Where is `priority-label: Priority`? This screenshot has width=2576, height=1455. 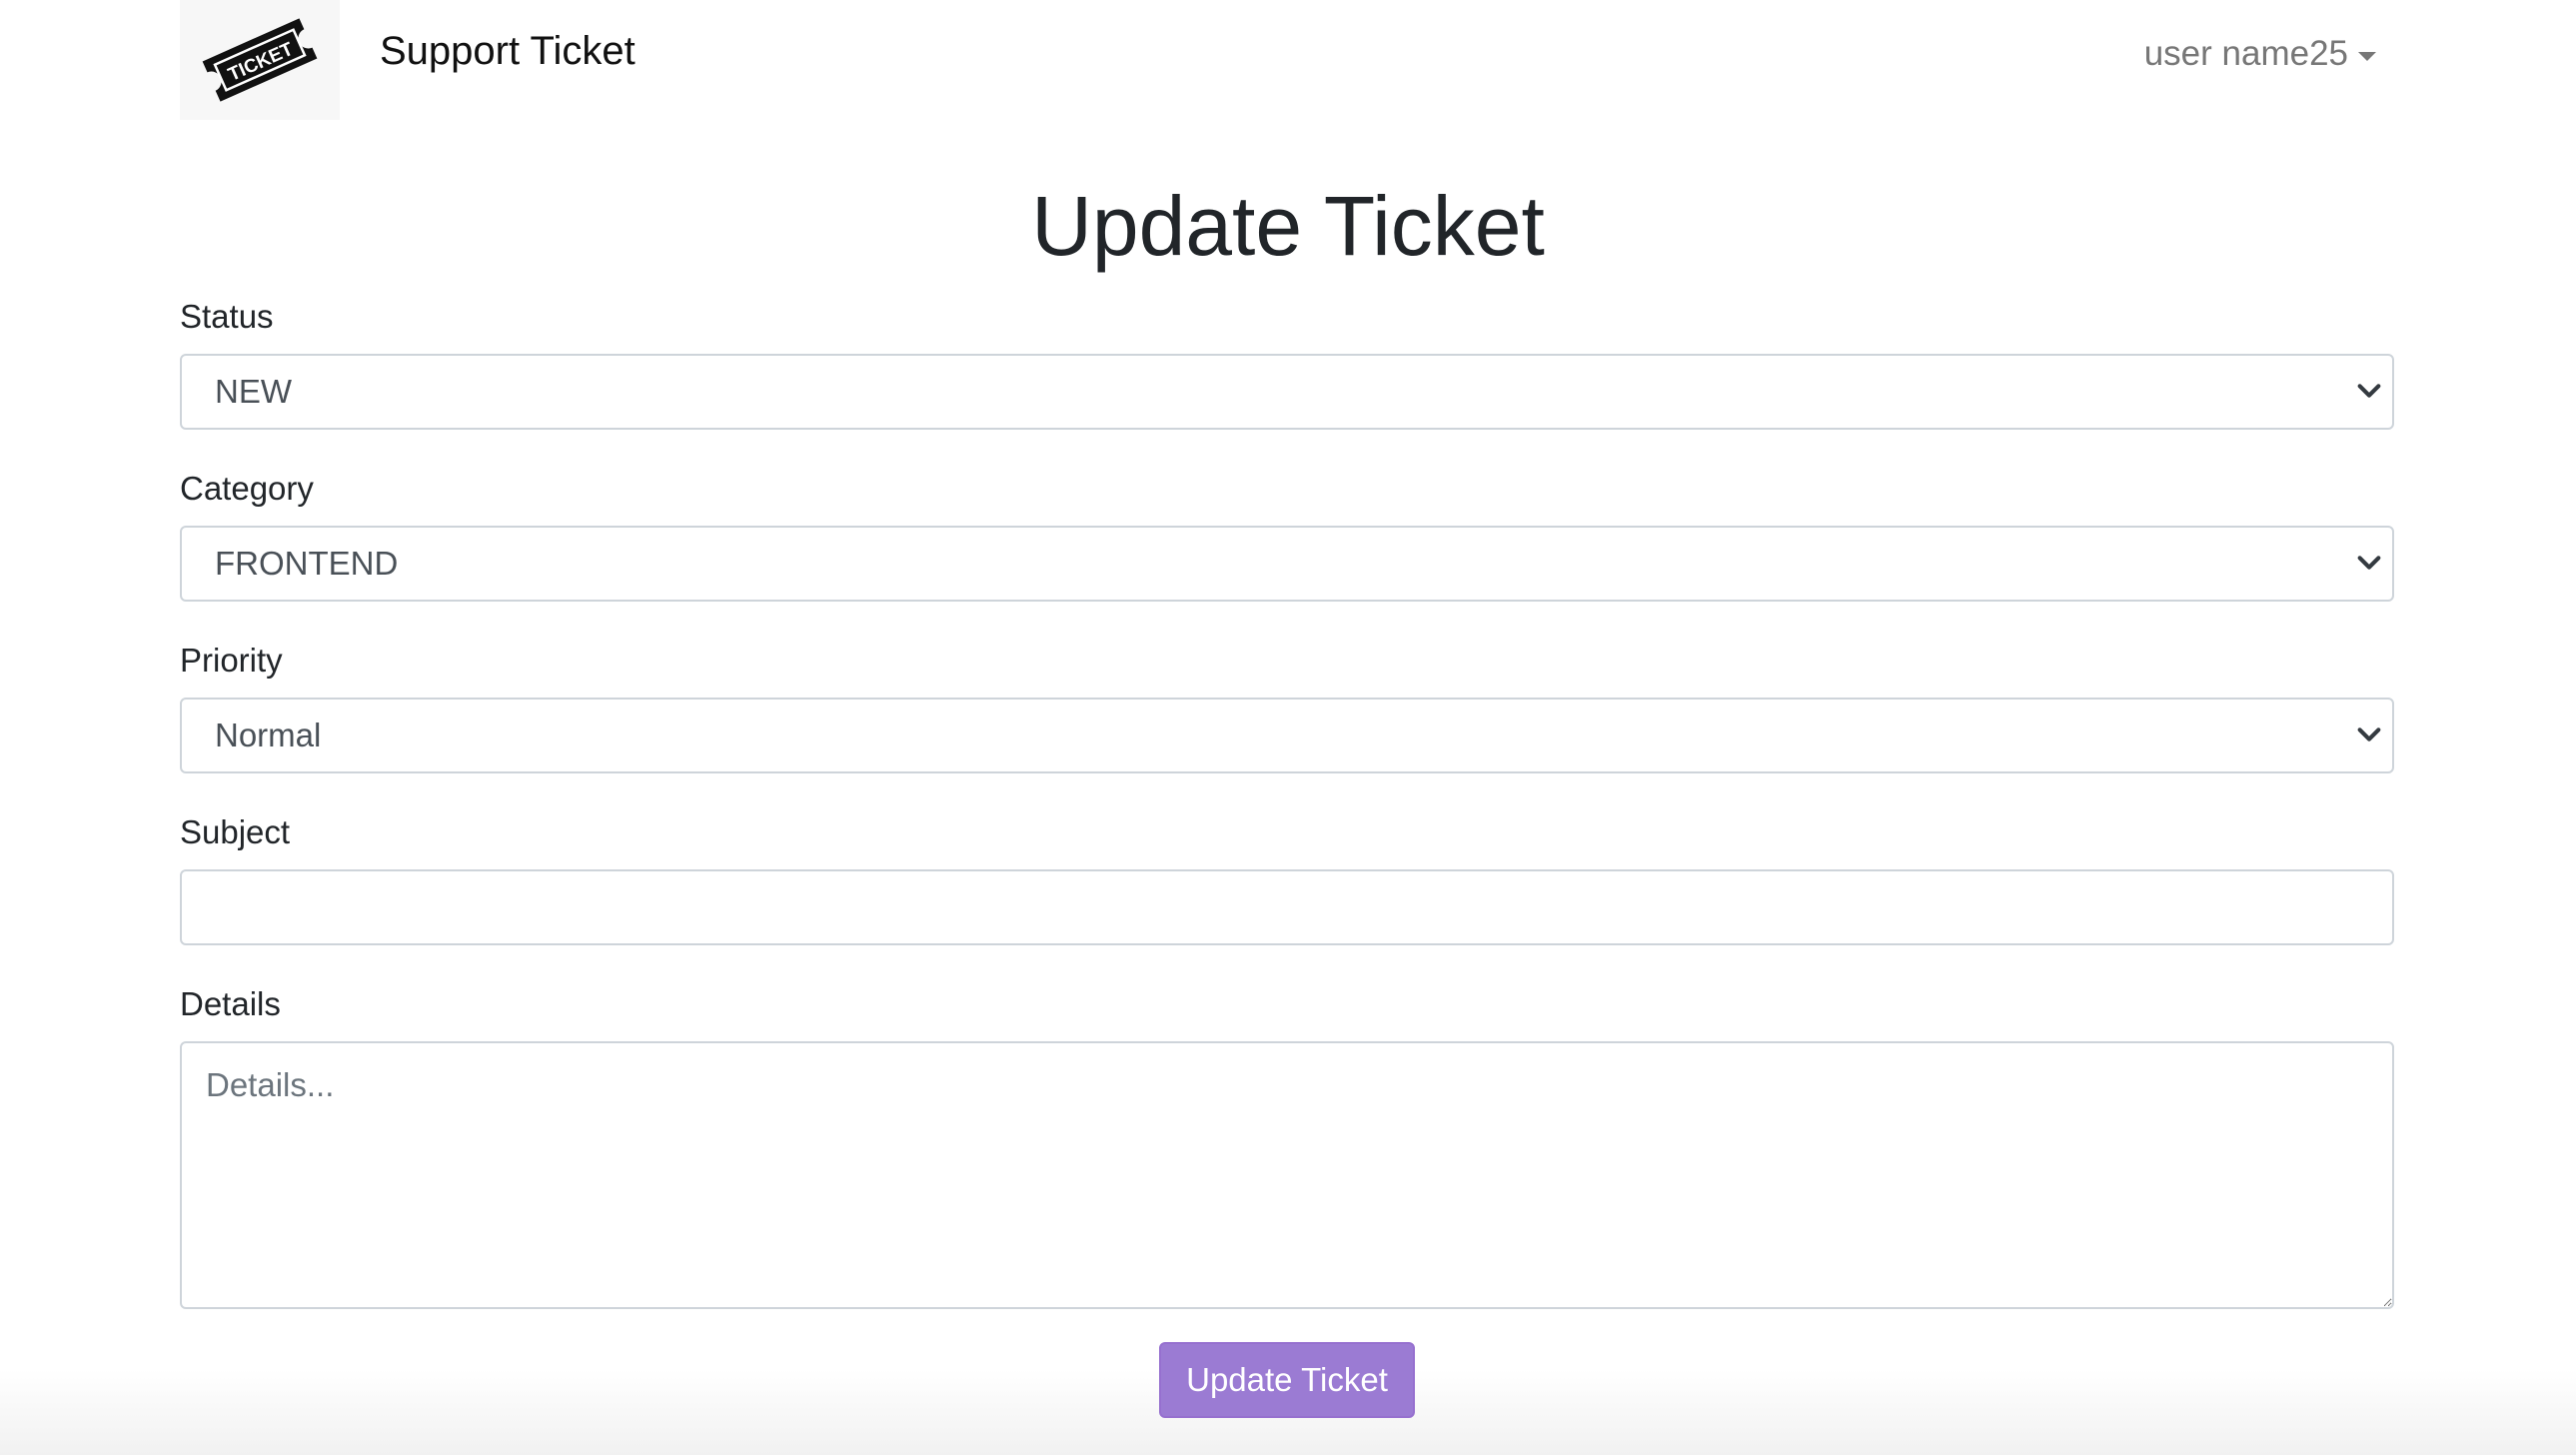 priority-label: Priority is located at coordinates (231, 660).